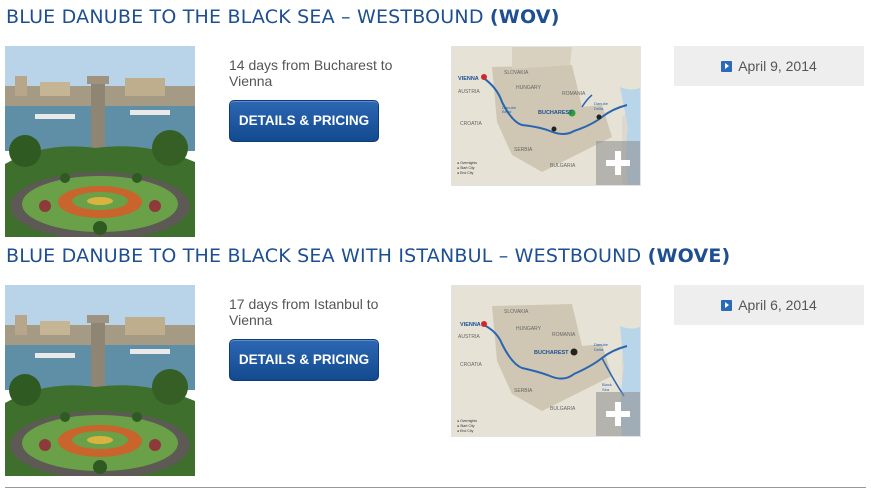 This screenshot has height=494, width=871. Describe the element at coordinates (689, 256) in the screenshot. I see `cruise-code: (WOVE)` at that location.